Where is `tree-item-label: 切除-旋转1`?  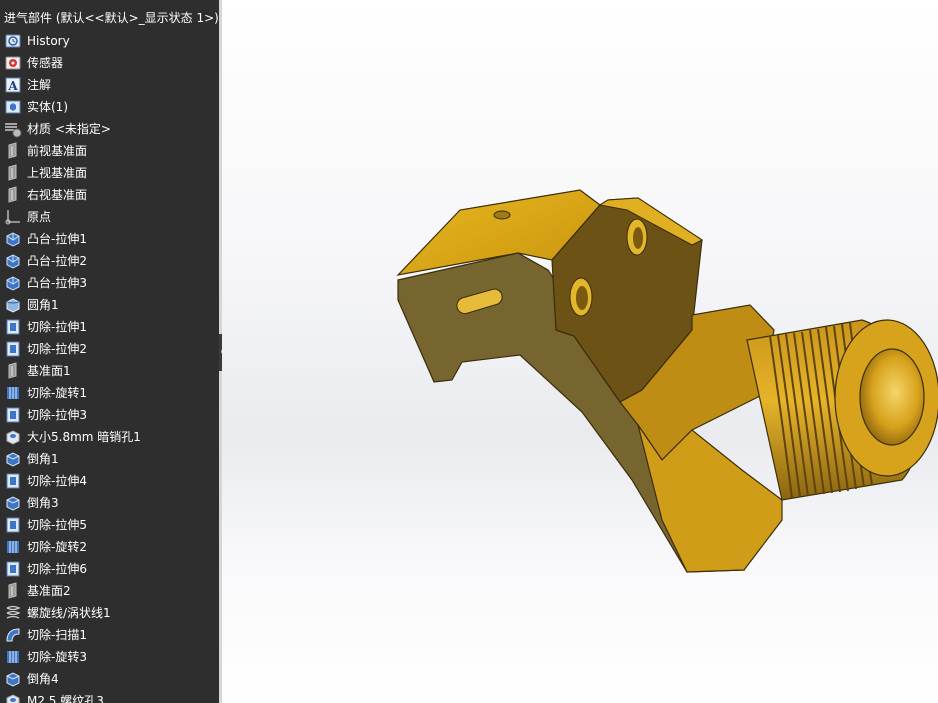 tree-item-label: 切除-旋转1 is located at coordinates (57, 393).